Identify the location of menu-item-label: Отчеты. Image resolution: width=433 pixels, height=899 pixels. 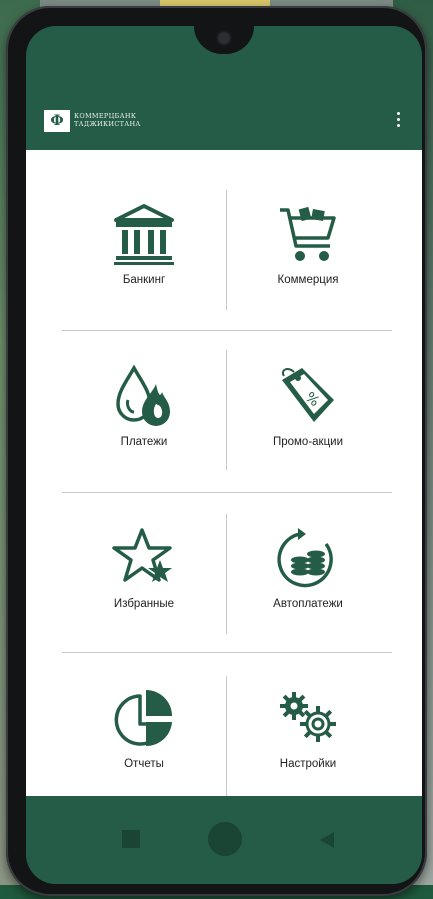
(144, 764).